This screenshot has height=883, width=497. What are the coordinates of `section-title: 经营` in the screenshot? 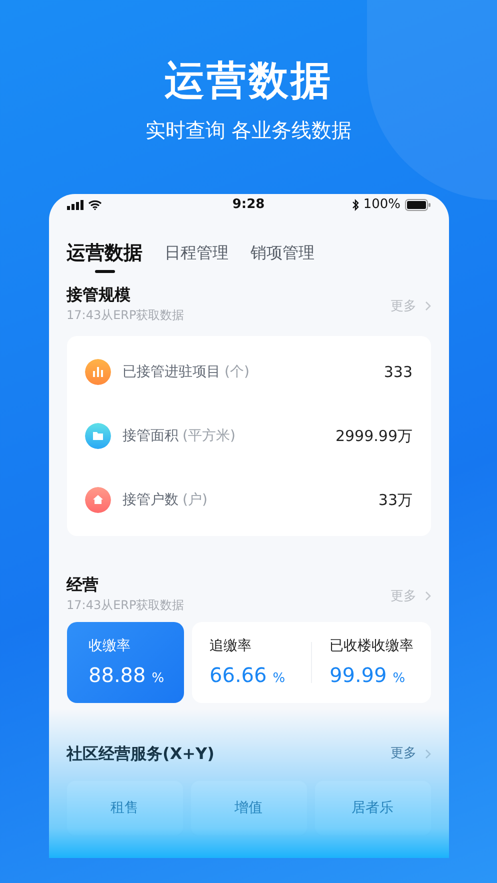 It's located at (83, 585).